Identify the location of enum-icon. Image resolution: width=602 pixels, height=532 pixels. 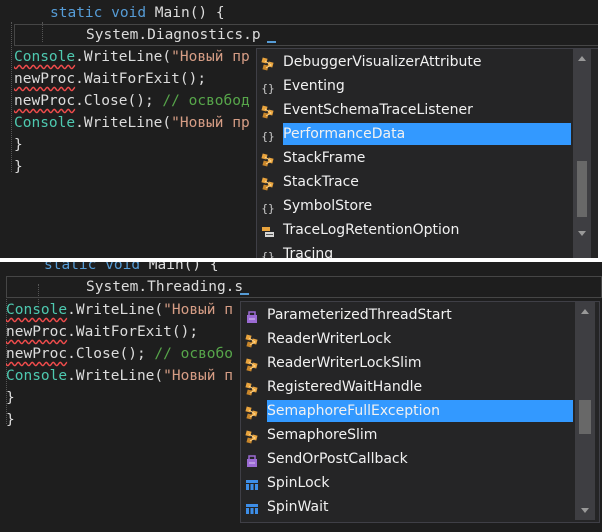
(268, 230).